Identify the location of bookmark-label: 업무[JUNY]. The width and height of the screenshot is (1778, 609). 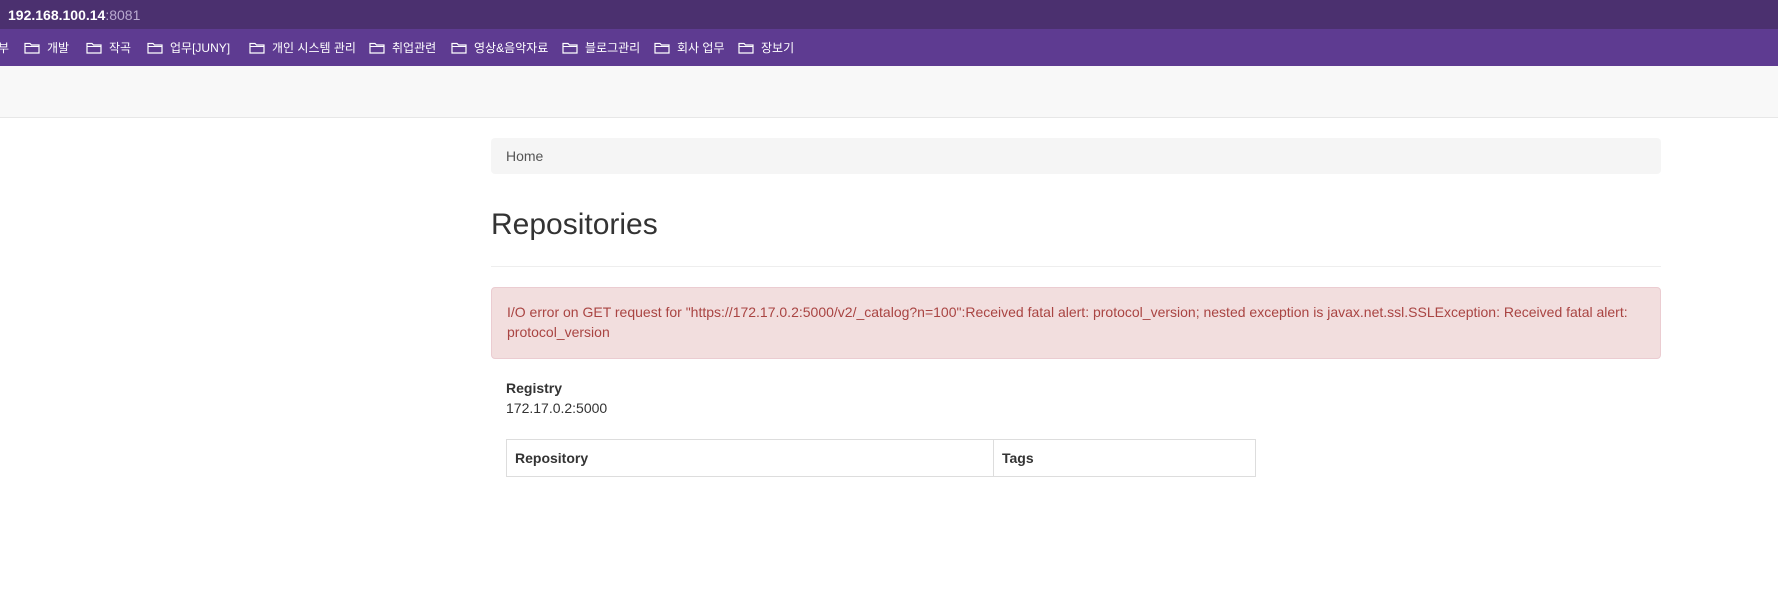
(200, 48).